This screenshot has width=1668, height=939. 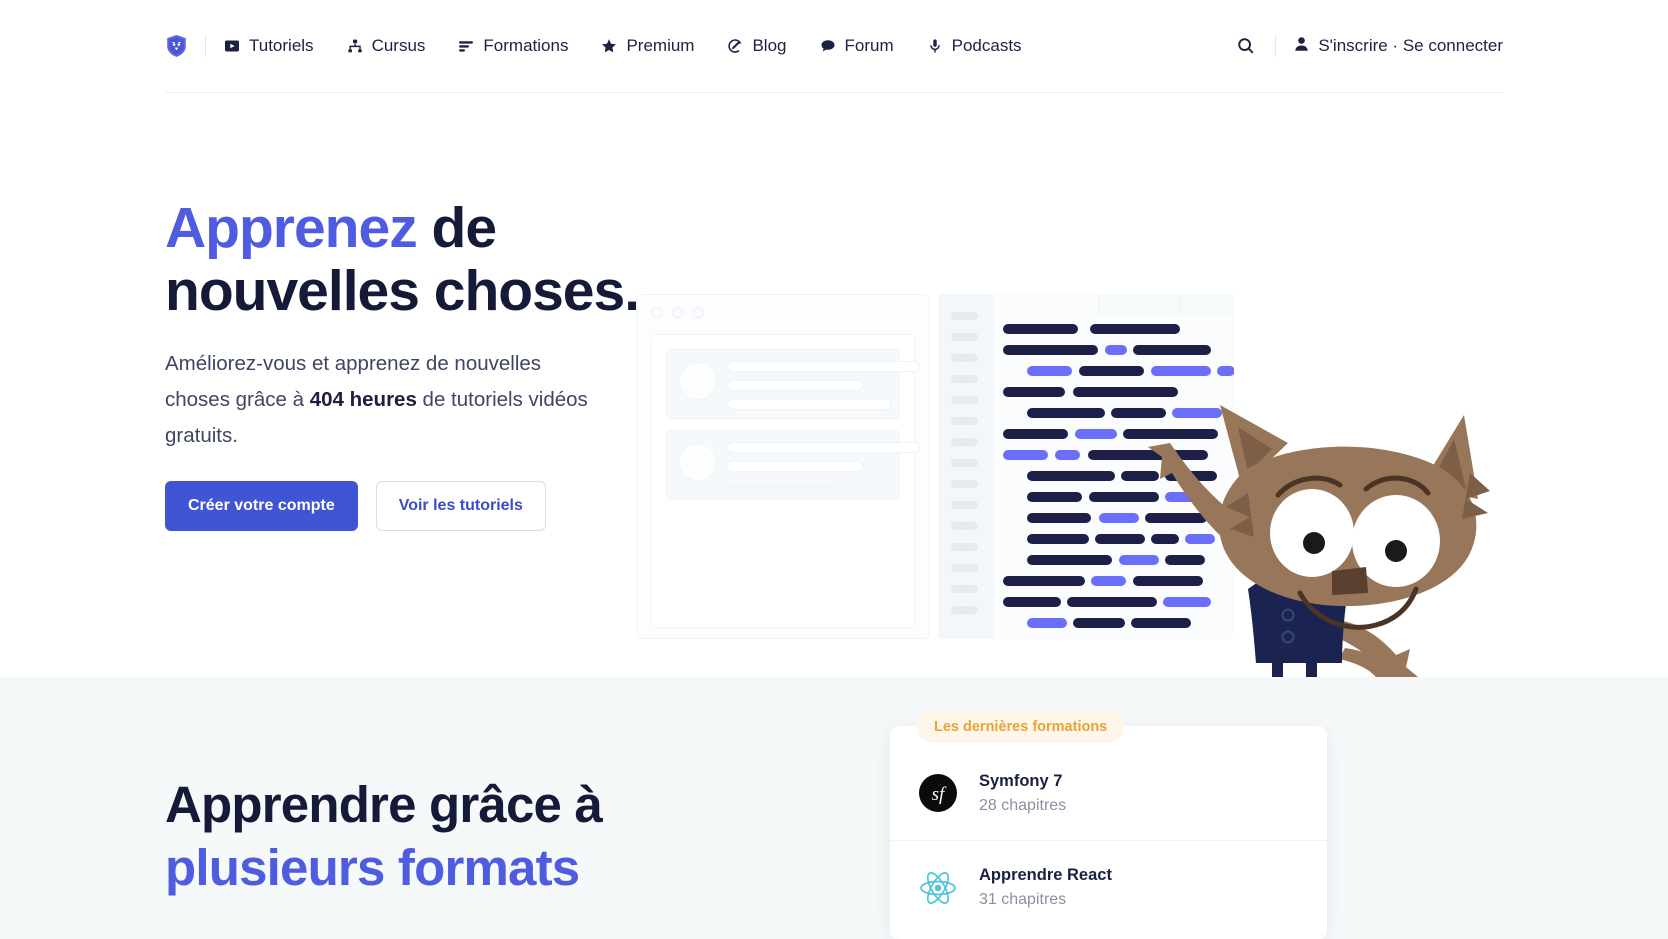 What do you see at coordinates (355, 46) in the screenshot?
I see `sitemap-icon` at bounding box center [355, 46].